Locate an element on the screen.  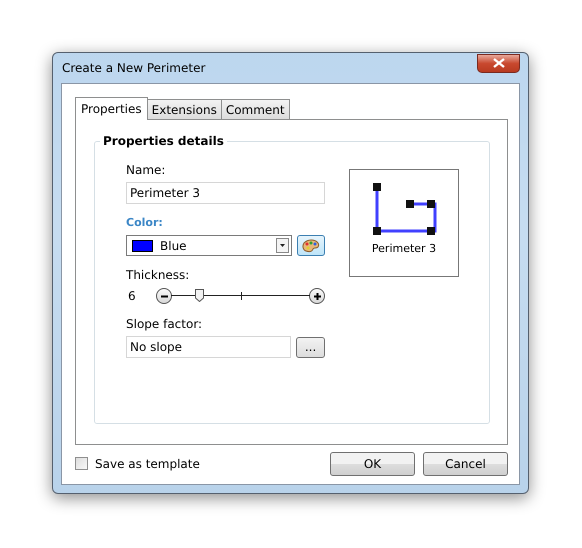
close-button is located at coordinates (498, 63).